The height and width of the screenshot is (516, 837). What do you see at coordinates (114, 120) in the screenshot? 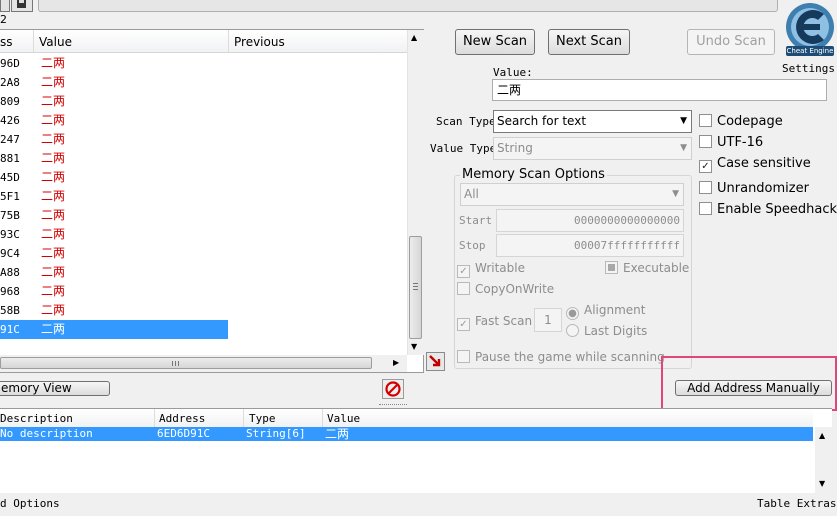
I see `list-item: 426 二两` at bounding box center [114, 120].